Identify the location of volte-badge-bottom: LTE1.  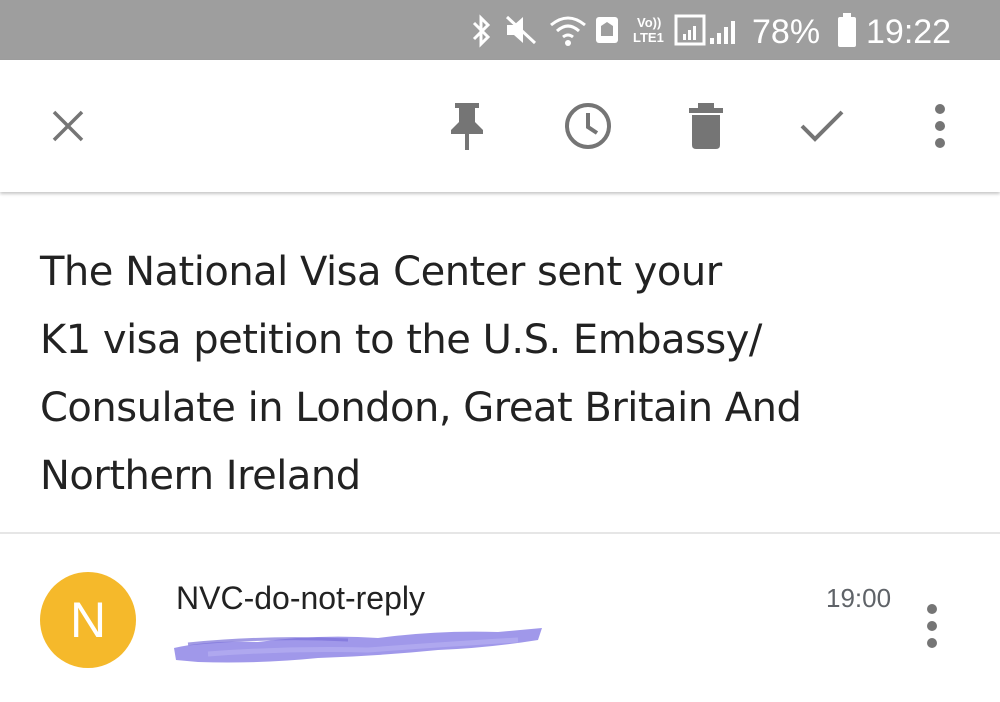
(648, 37).